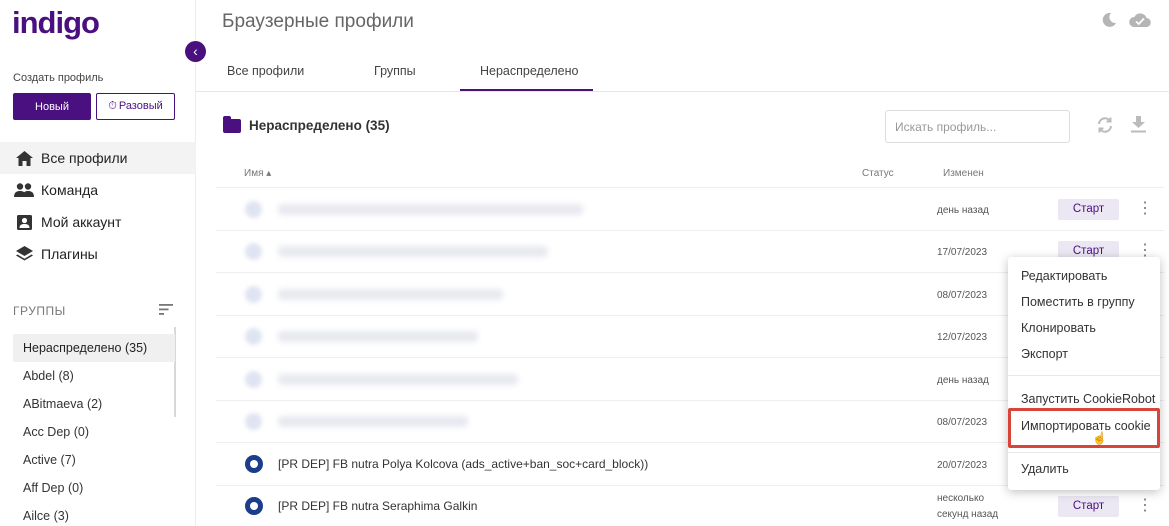 The height and width of the screenshot is (526, 1169). I want to click on tab-all-profiles: Все профили, so click(265, 71).